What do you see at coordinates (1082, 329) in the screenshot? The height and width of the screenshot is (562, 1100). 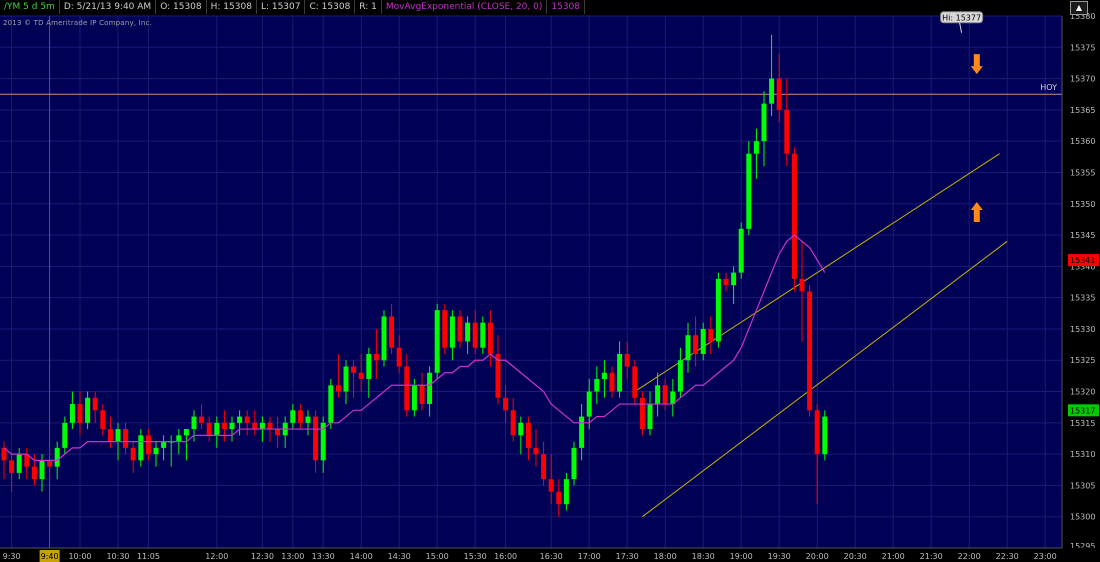 I see `y-tick-label: 15330` at bounding box center [1082, 329].